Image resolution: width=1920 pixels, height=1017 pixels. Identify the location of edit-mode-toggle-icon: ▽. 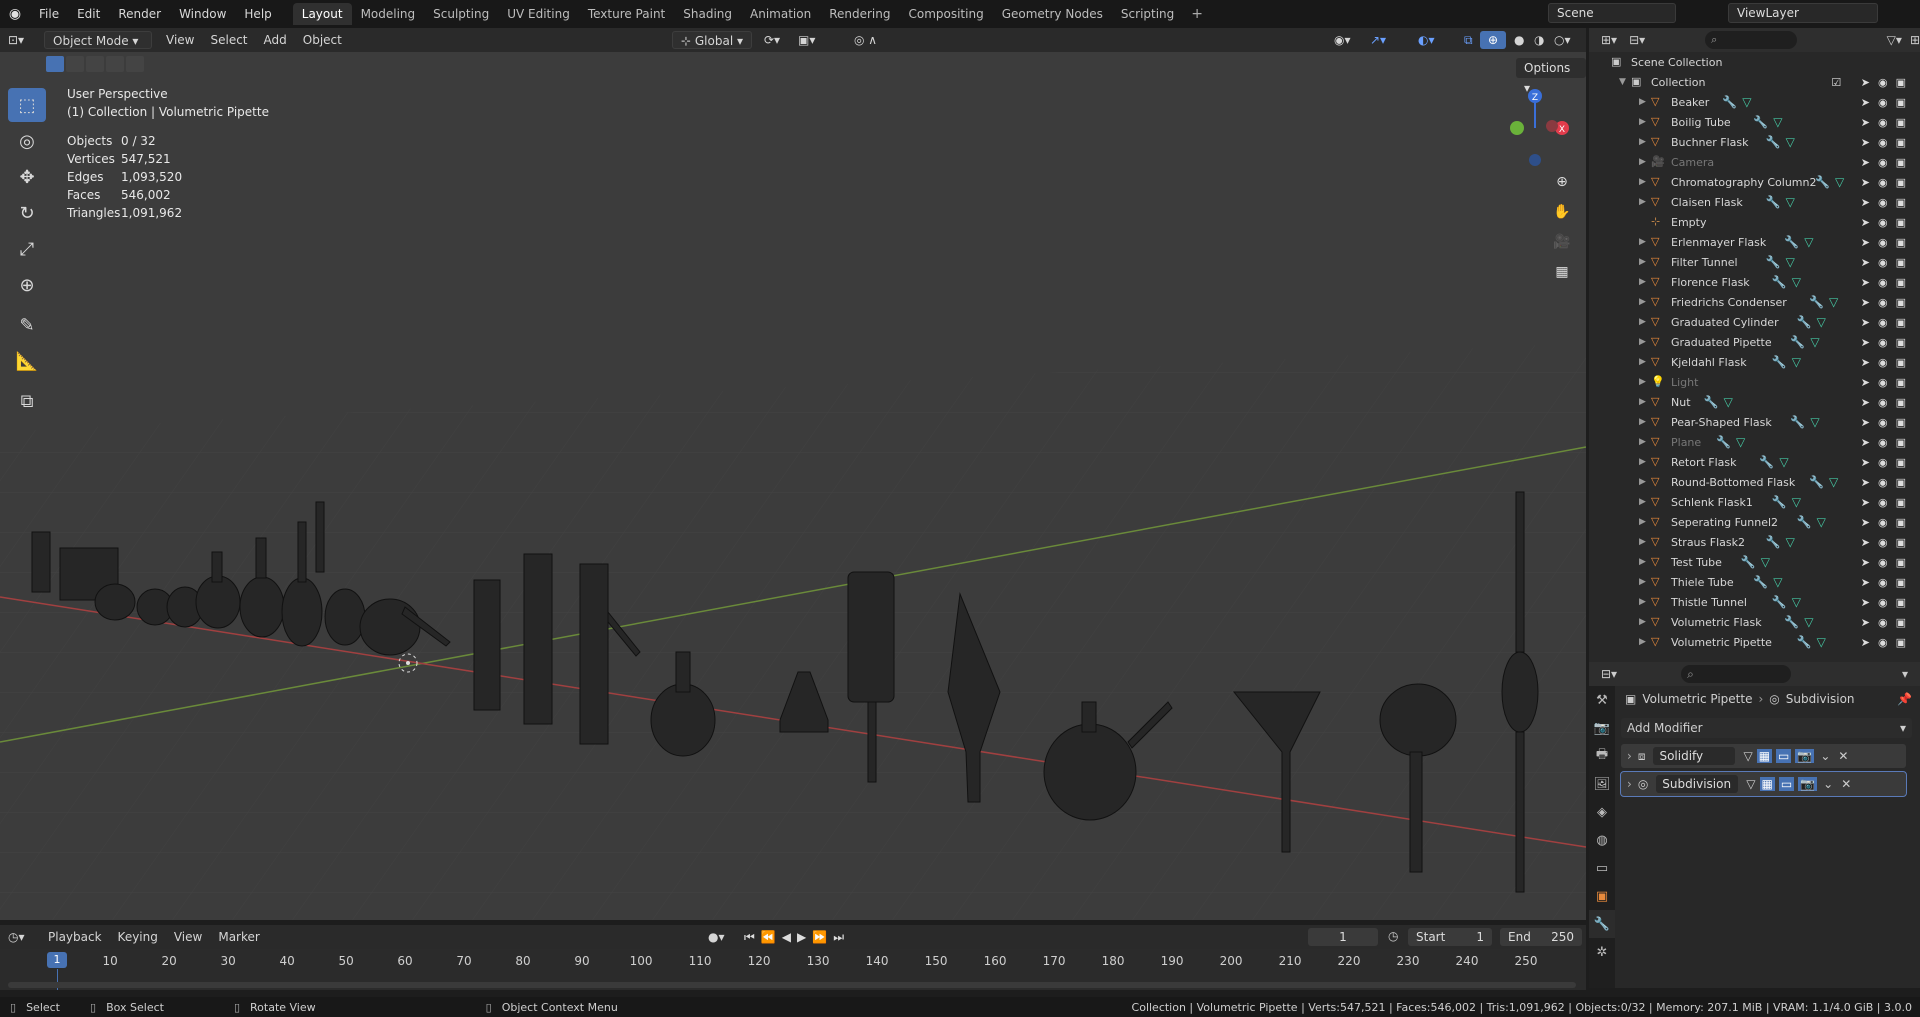
(1747, 756).